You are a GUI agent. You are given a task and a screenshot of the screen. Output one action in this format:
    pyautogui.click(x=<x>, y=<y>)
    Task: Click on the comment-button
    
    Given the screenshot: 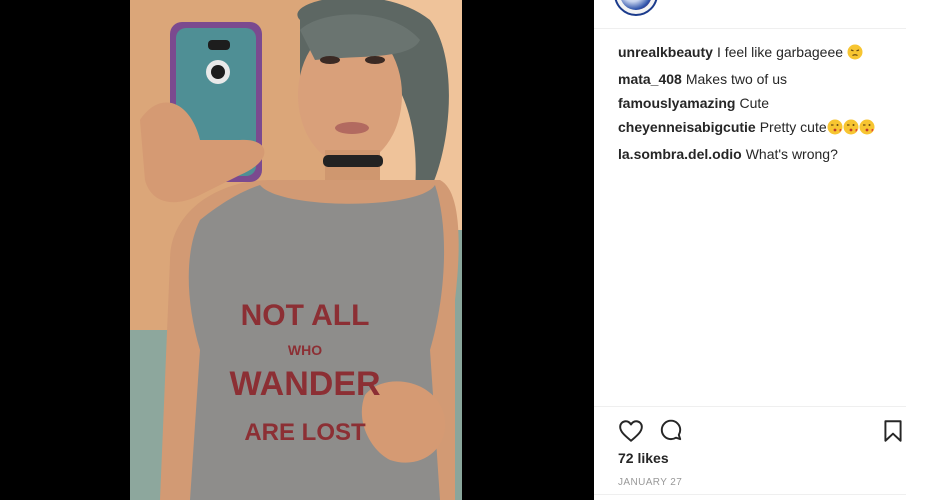 What is the action you would take?
    pyautogui.click(x=671, y=431)
    